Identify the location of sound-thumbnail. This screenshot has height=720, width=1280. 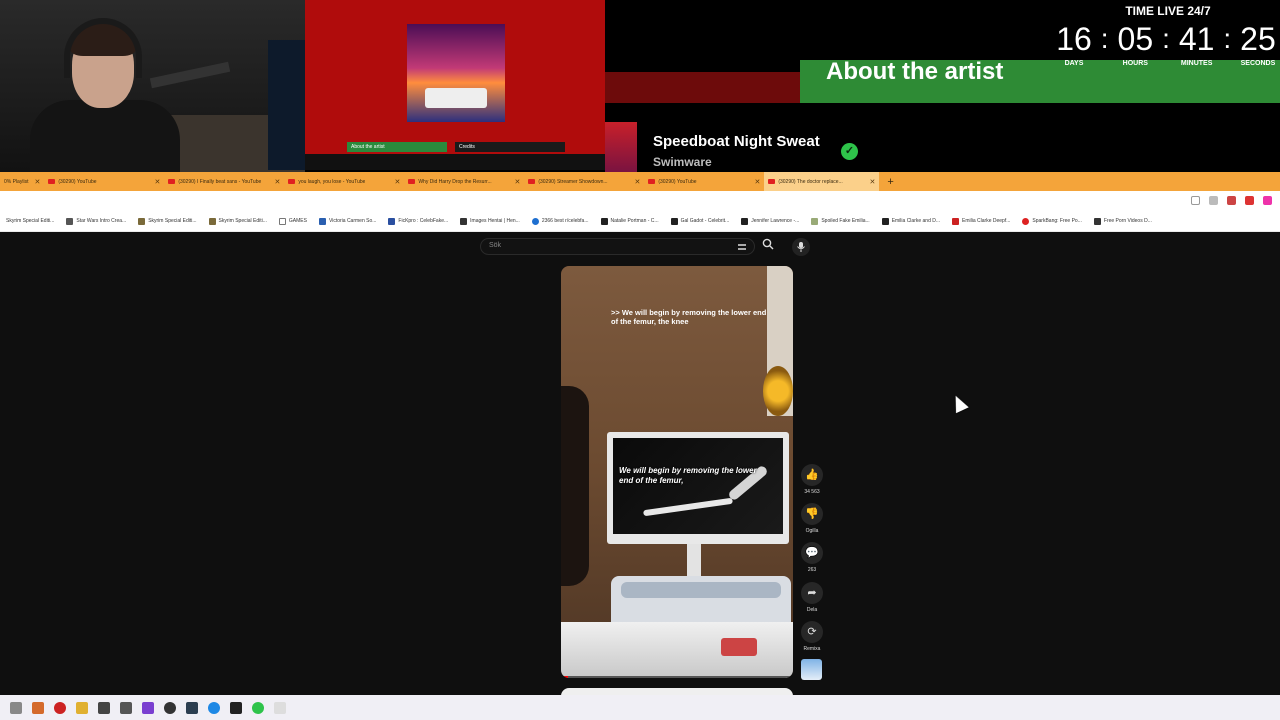
(811, 669).